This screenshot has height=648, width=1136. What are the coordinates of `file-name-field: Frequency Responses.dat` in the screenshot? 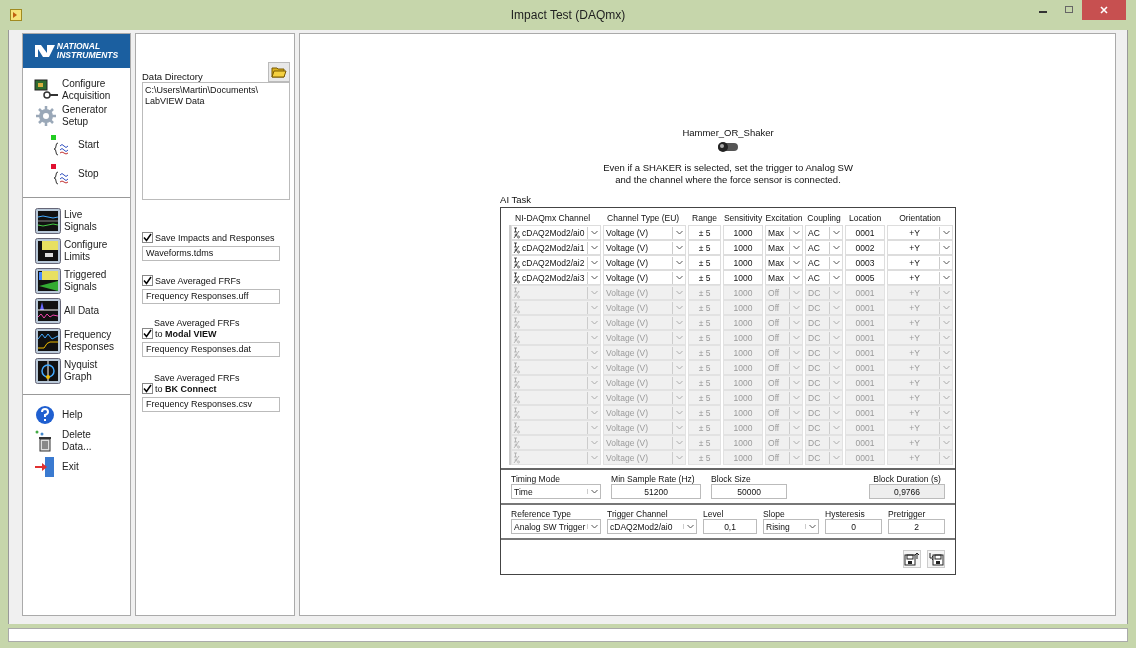 It's located at (211, 349).